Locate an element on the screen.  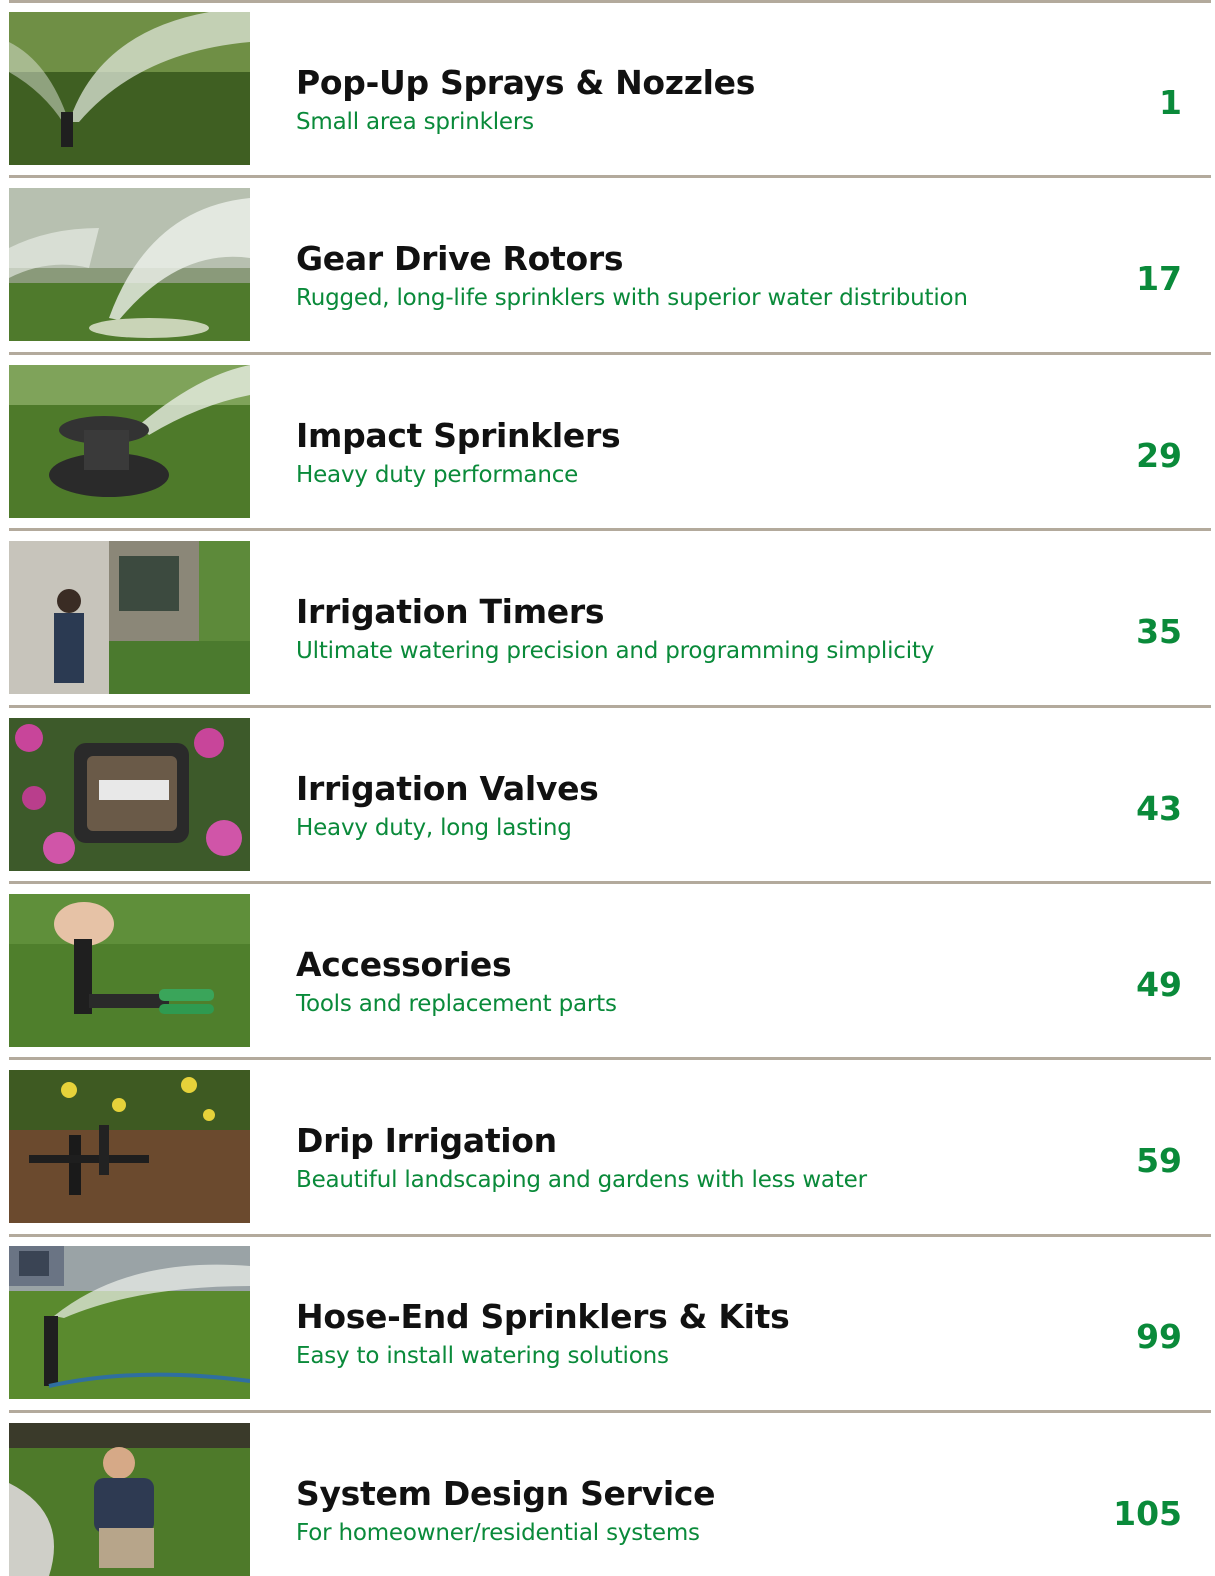
entry-subtitle: Heavy duty, long lasting is located at coordinates (434, 828).